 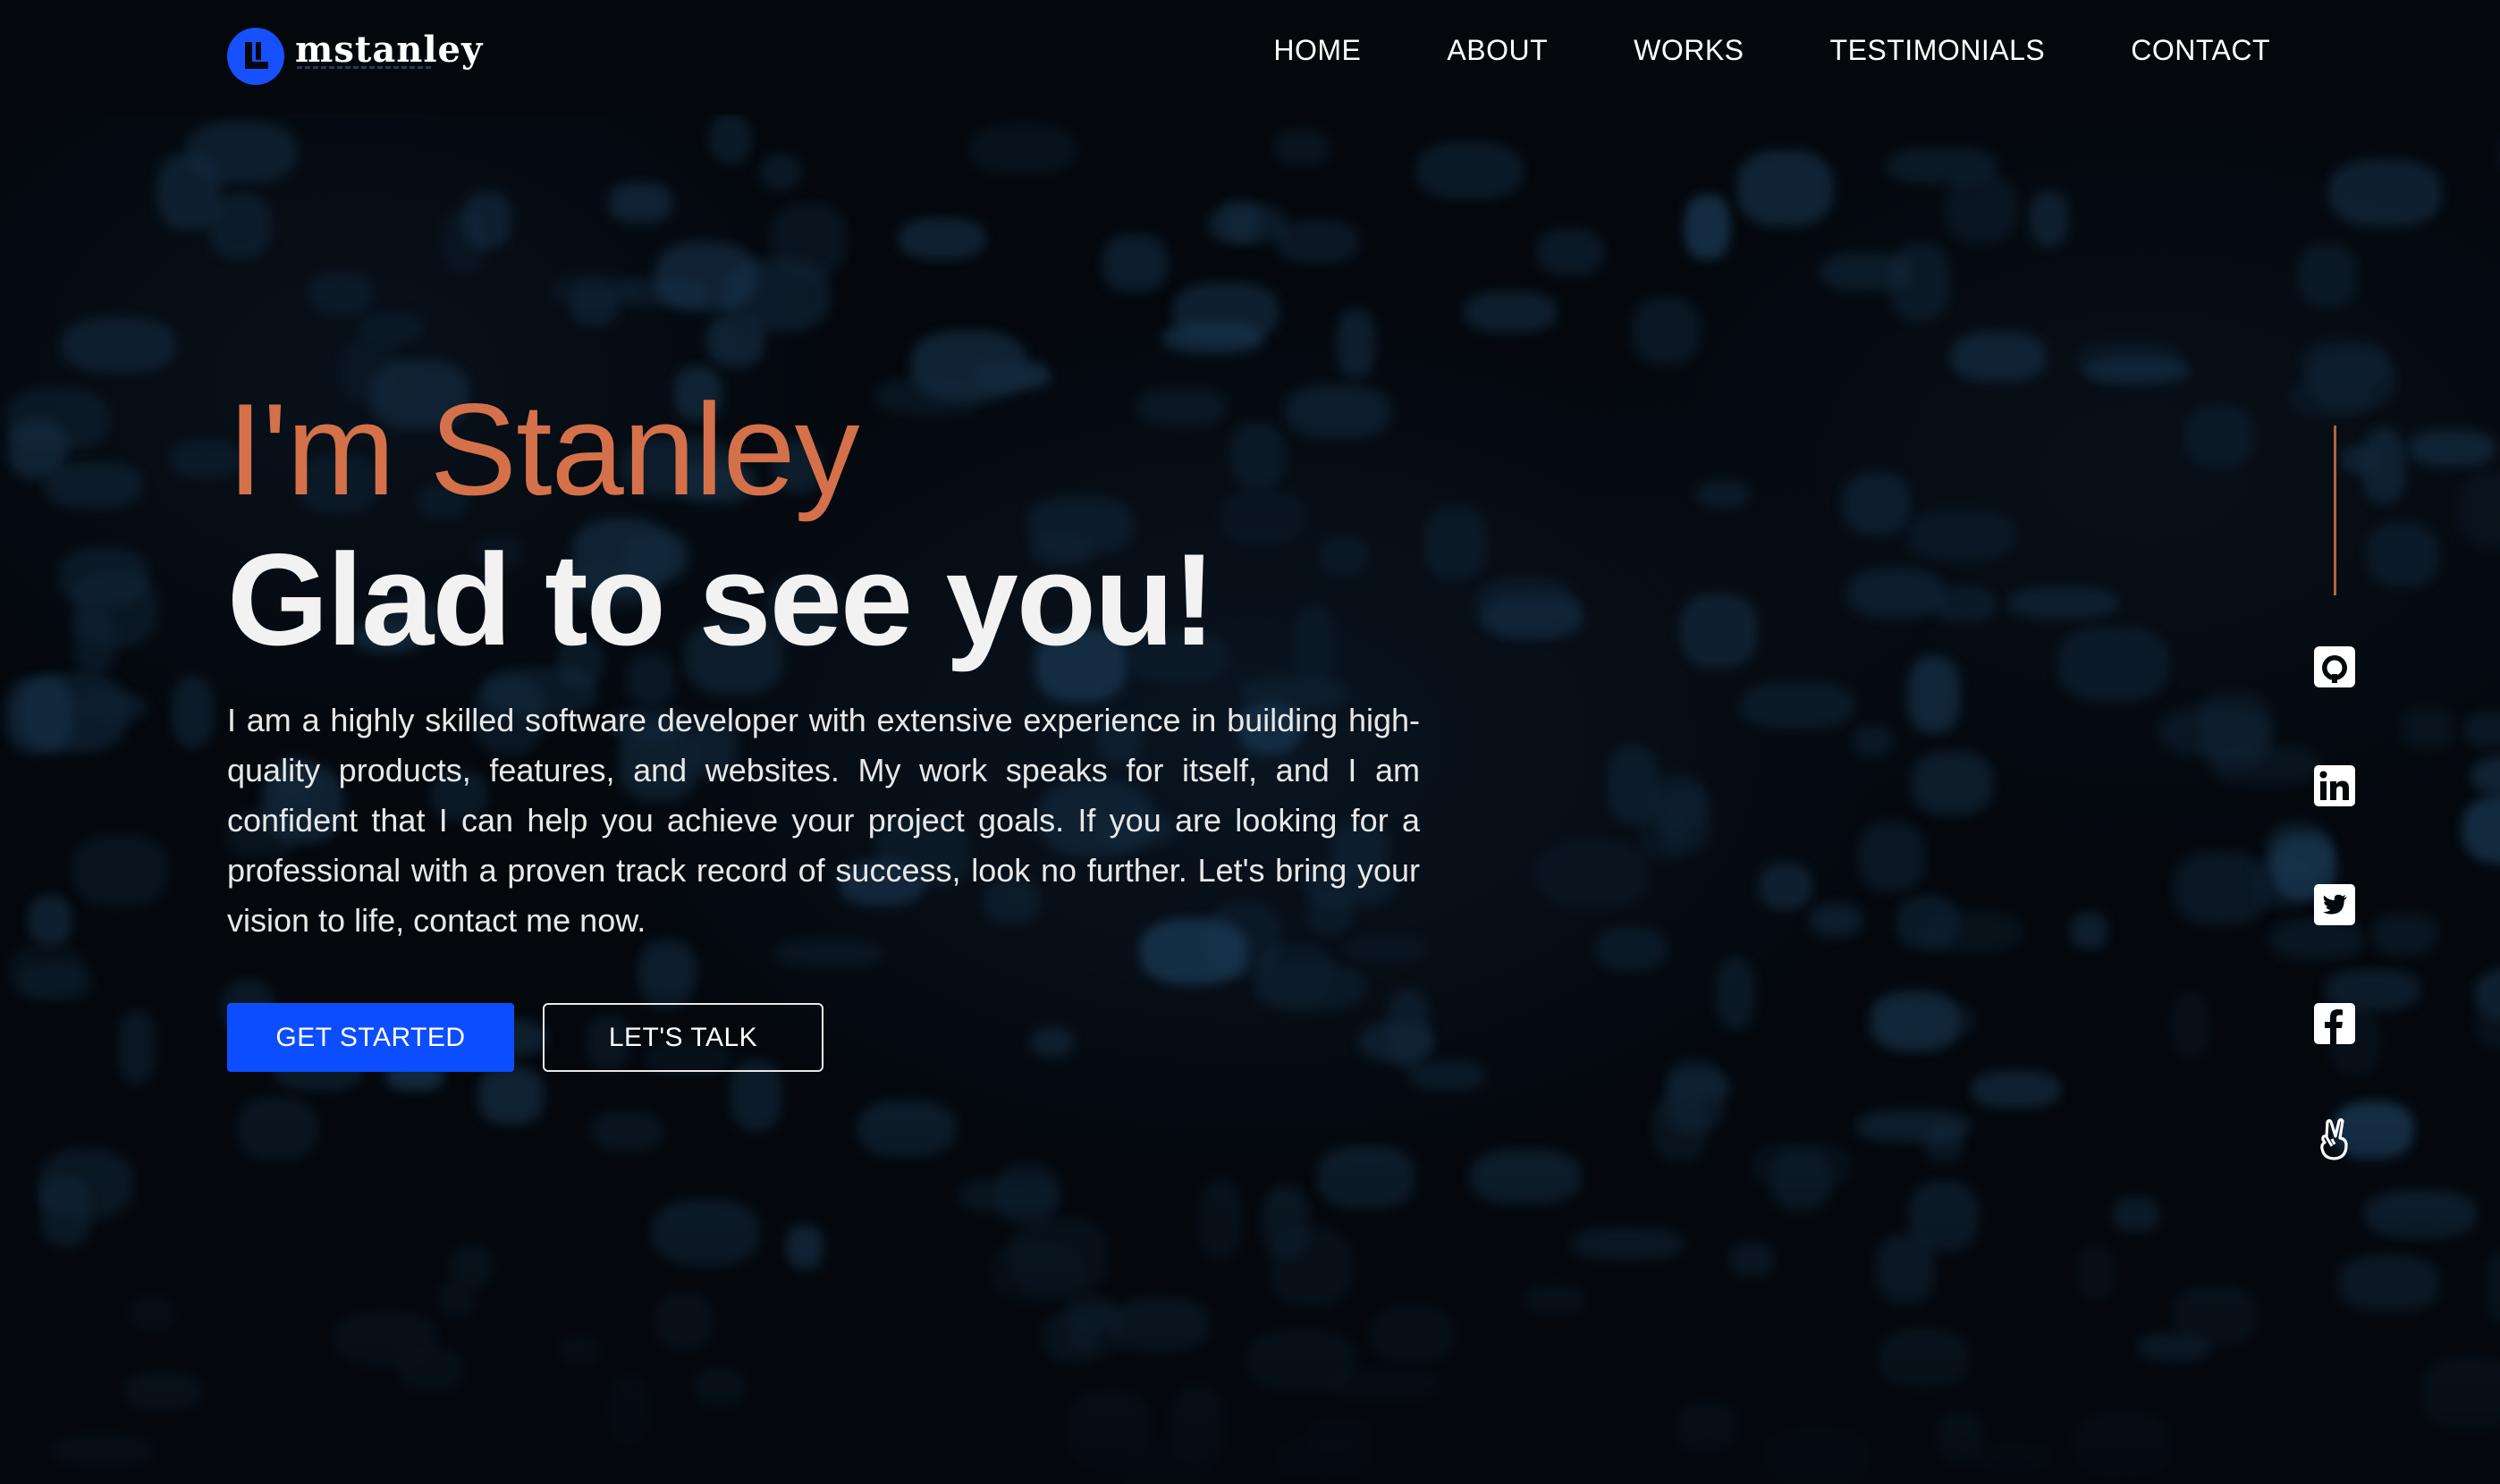 What do you see at coordinates (1497, 50) in the screenshot?
I see `nav-about: ABOUT` at bounding box center [1497, 50].